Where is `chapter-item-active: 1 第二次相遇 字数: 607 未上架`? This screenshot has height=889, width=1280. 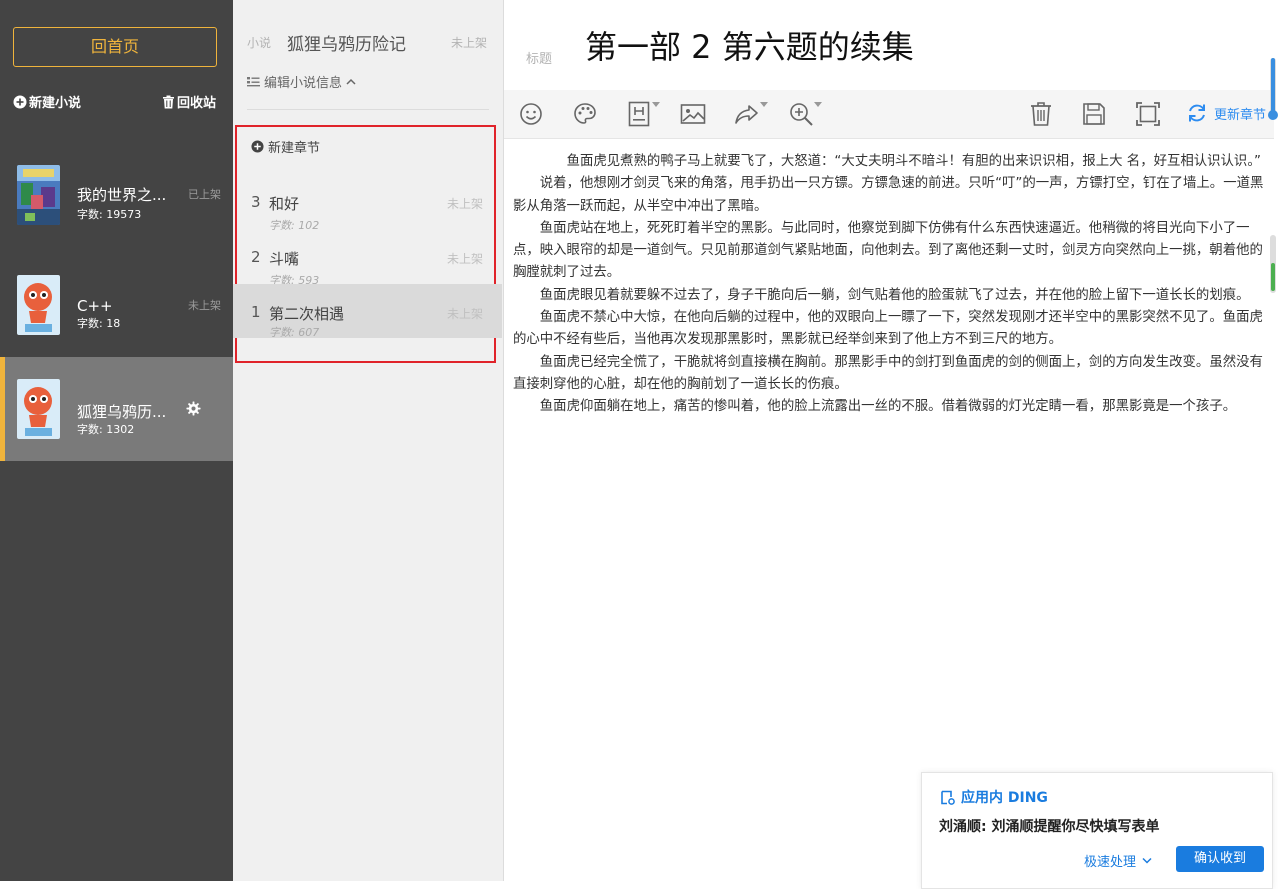
chapter-item-active: 1 第二次相遇 字数: 607 未上架 is located at coordinates (367, 311).